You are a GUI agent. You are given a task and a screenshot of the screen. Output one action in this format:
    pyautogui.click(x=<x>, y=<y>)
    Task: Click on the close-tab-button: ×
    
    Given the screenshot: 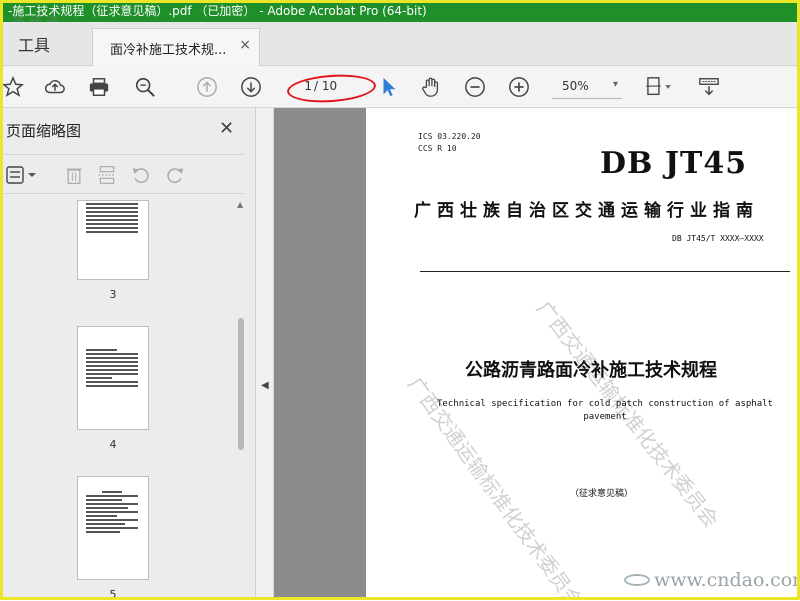 What is the action you would take?
    pyautogui.click(x=245, y=45)
    